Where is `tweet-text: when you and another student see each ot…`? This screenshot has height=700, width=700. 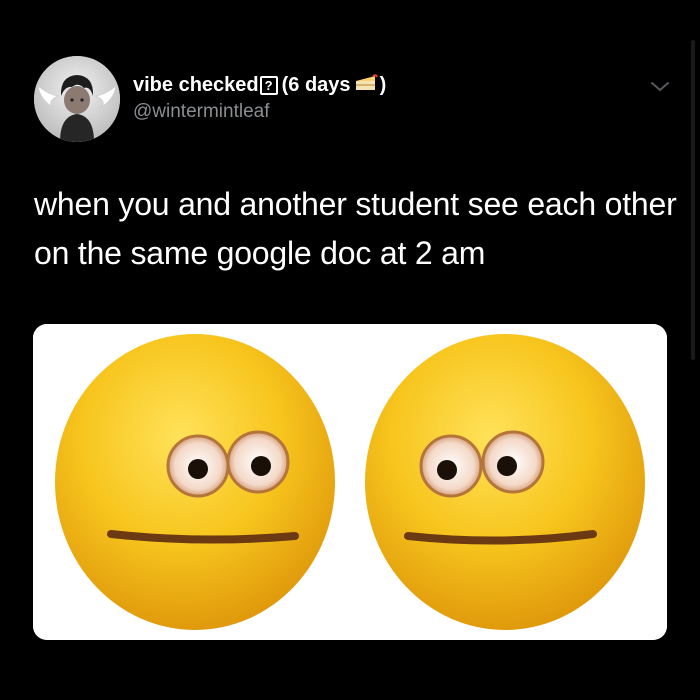 tweet-text: when you and another student see each ot… is located at coordinates (355, 228).